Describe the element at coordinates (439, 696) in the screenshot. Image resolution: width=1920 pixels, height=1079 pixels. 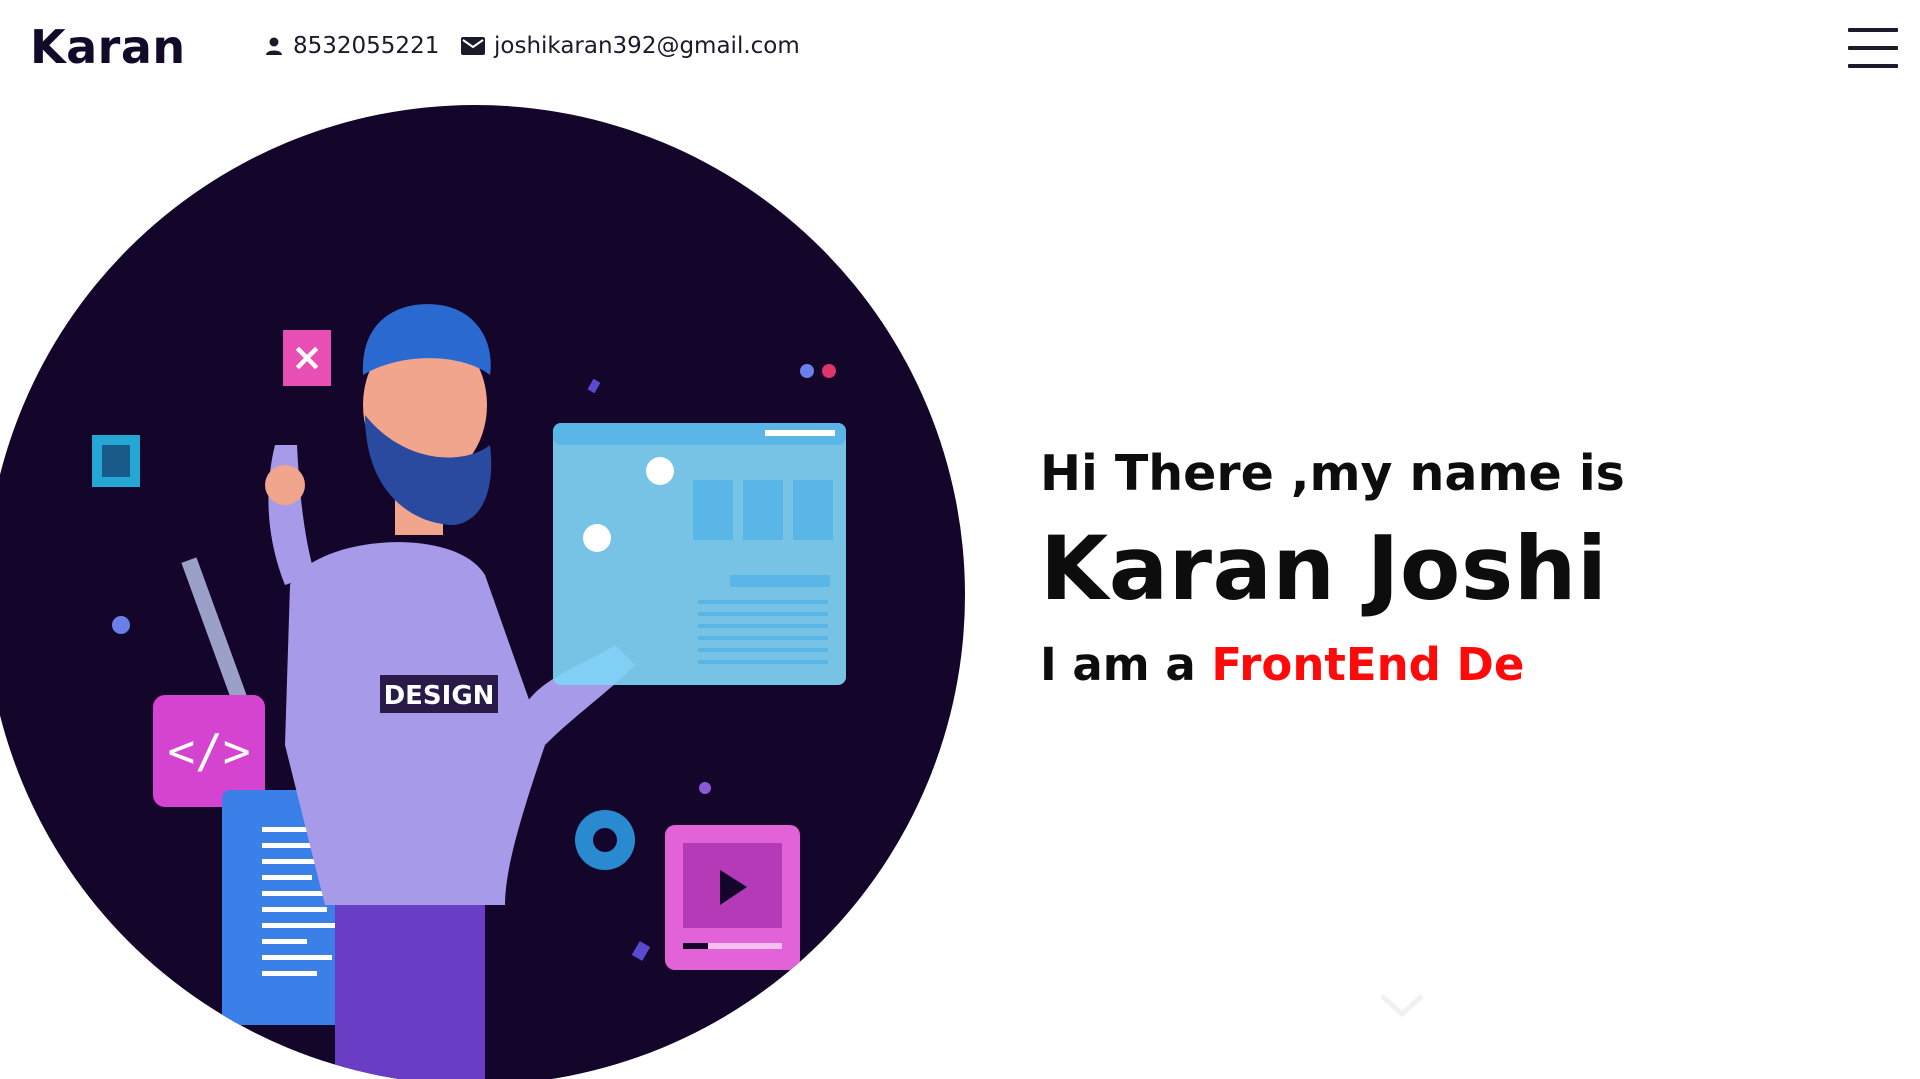
I see `shirt-label: DESIGN` at that location.